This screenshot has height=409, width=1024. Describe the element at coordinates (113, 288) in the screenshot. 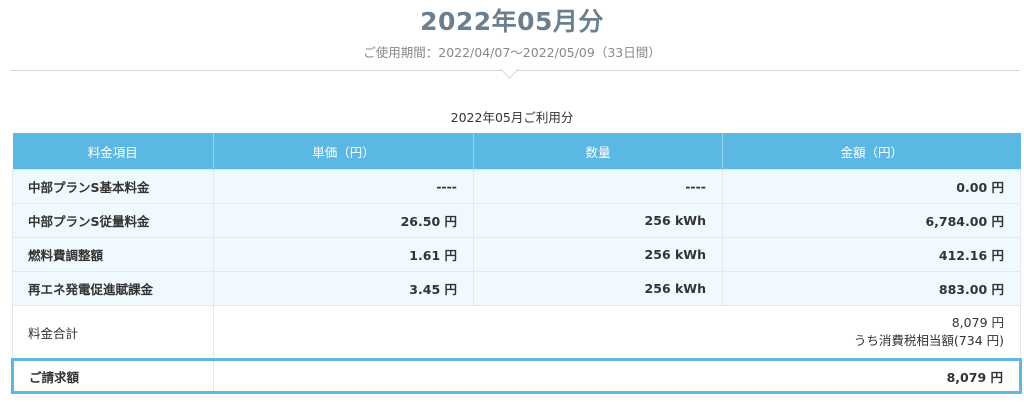

I see `item-name: 再エネ発電促進賦課金` at that location.